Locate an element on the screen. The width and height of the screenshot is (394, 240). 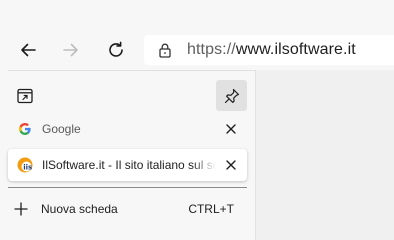
pin-tabs-pane-button is located at coordinates (231, 95).